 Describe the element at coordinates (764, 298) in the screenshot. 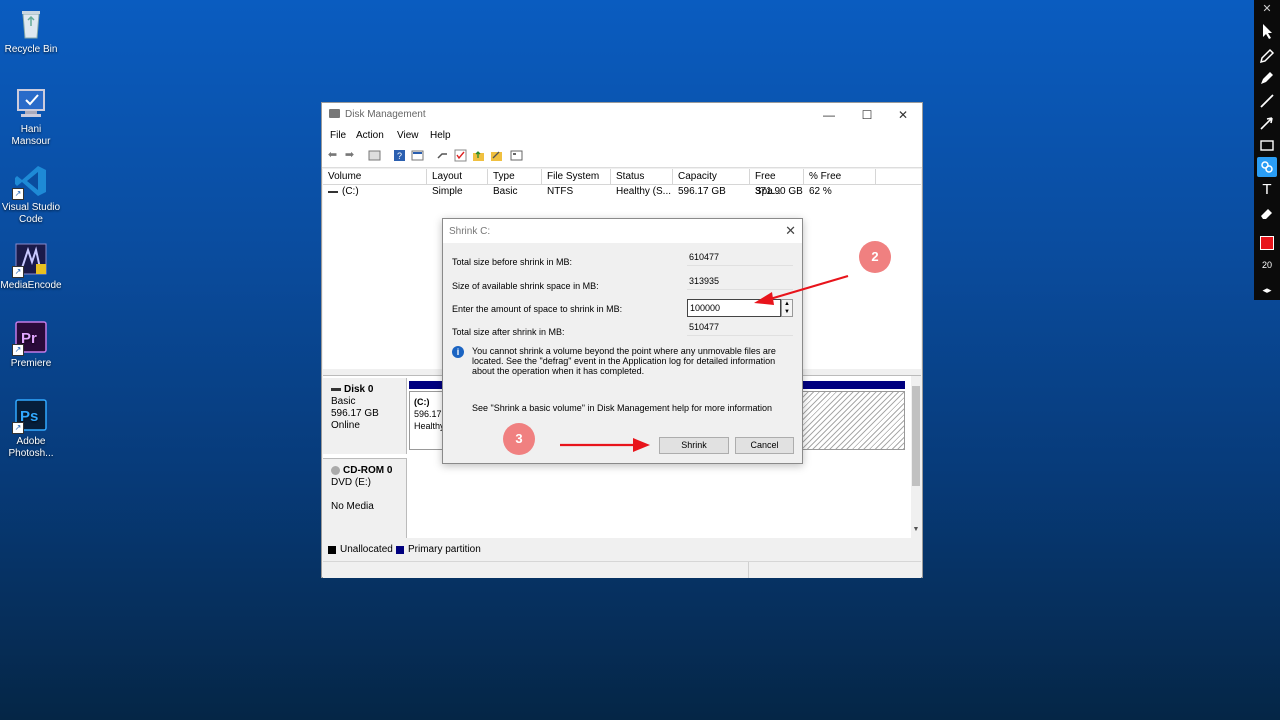

I see `arrow-2-head-icon` at that location.